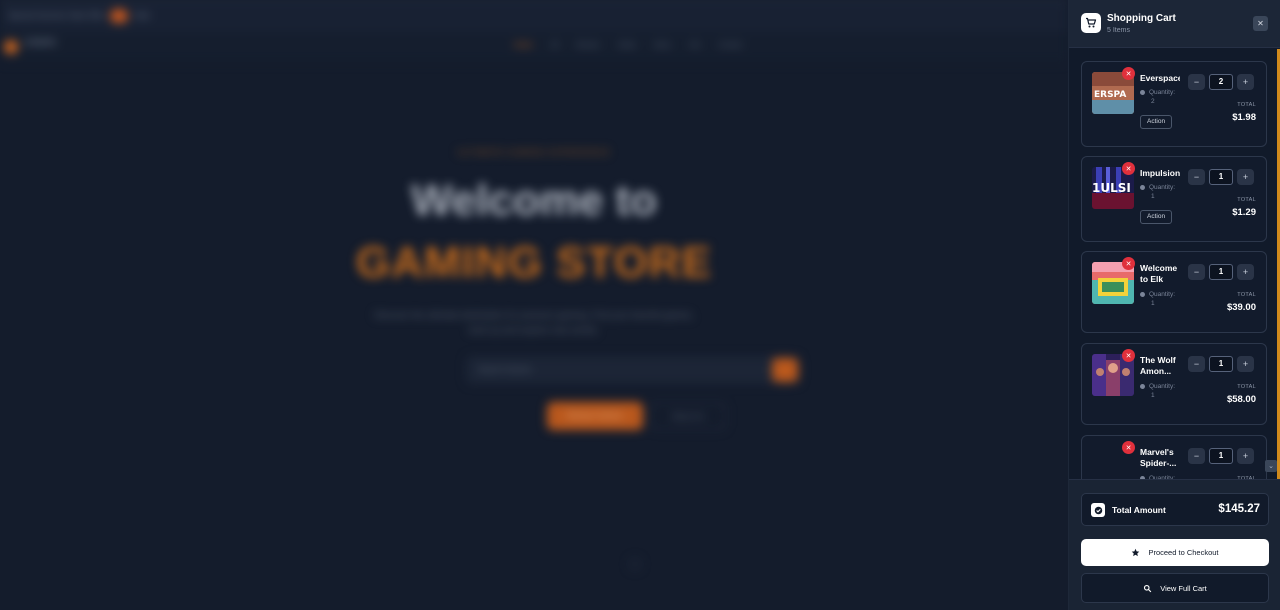 The width and height of the screenshot is (1280, 610). What do you see at coordinates (633, 370) in the screenshot?
I see `hero-search: Search Games` at bounding box center [633, 370].